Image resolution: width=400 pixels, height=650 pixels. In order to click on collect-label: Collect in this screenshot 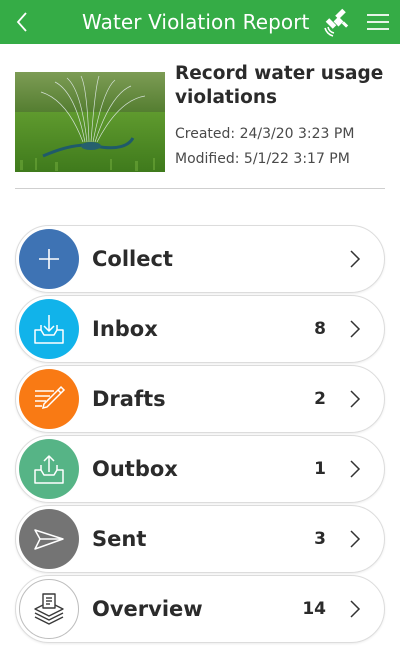, I will do `click(132, 259)`.